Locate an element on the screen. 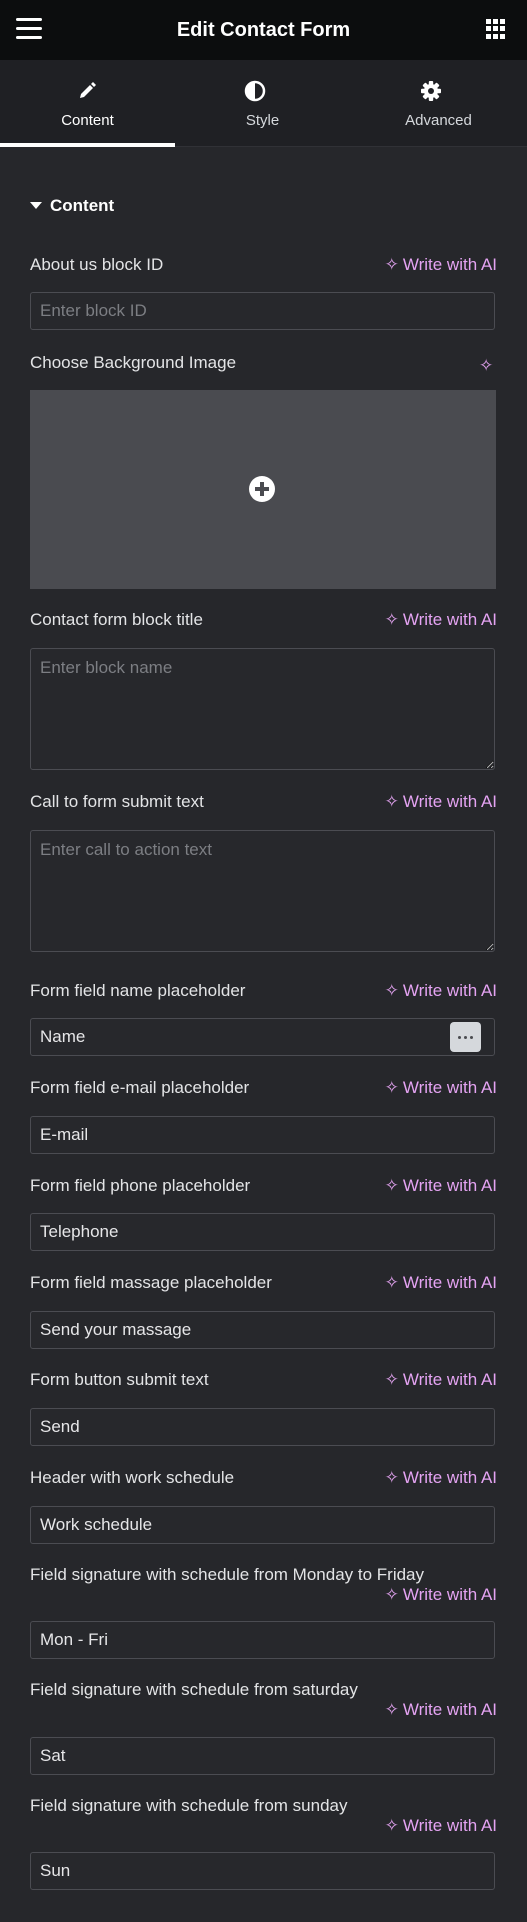  field-label-background-image: Choose Background Image is located at coordinates (133, 362).